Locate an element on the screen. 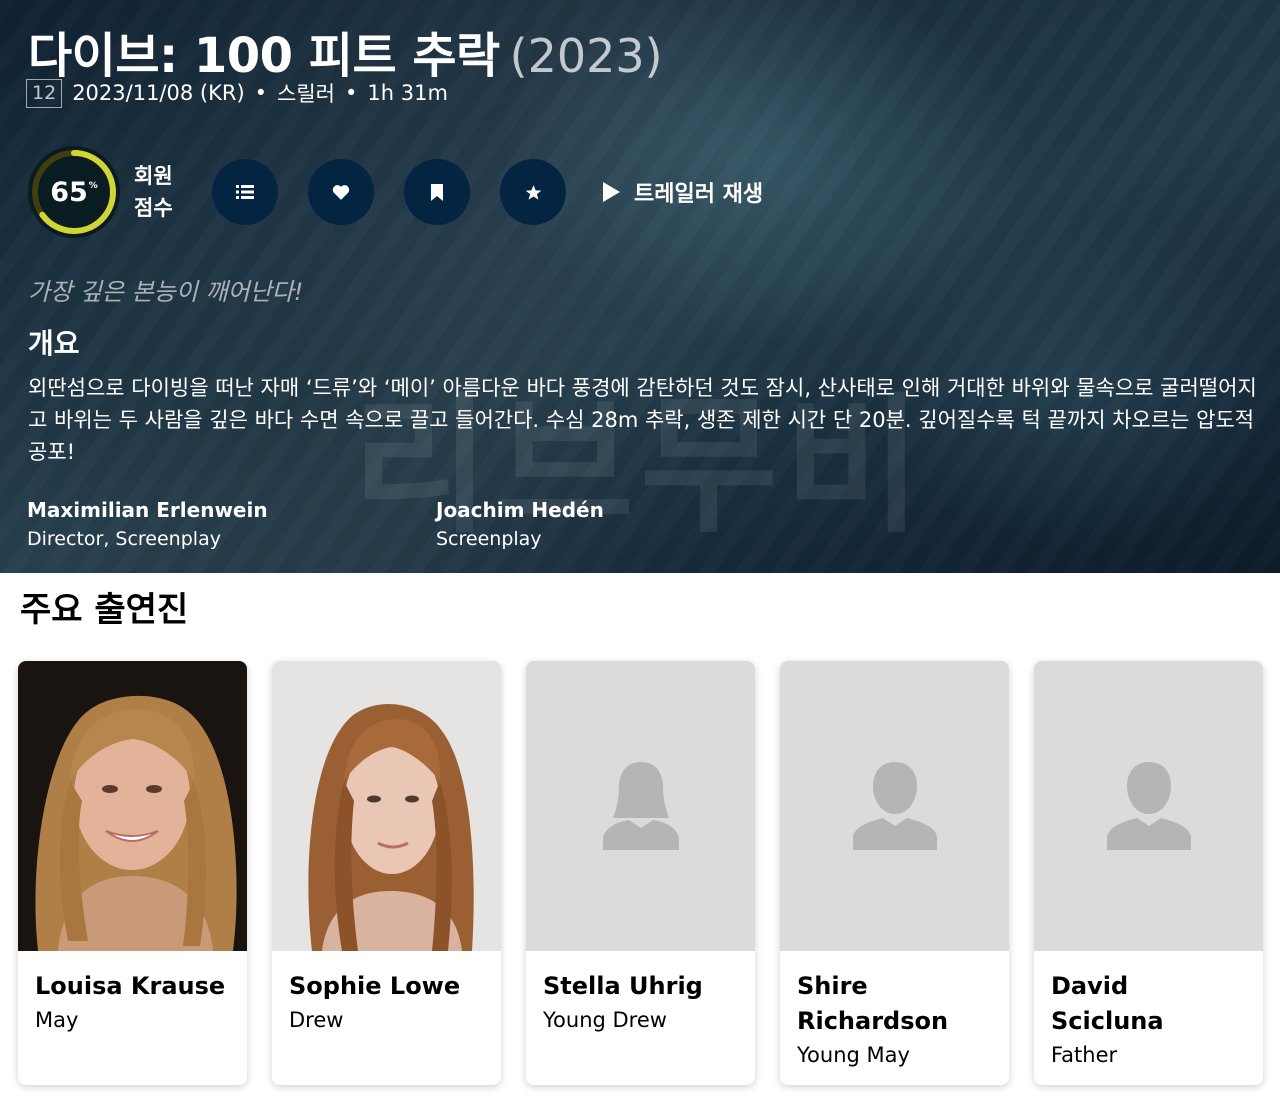  crew-job: Screenplay is located at coordinates (489, 539).